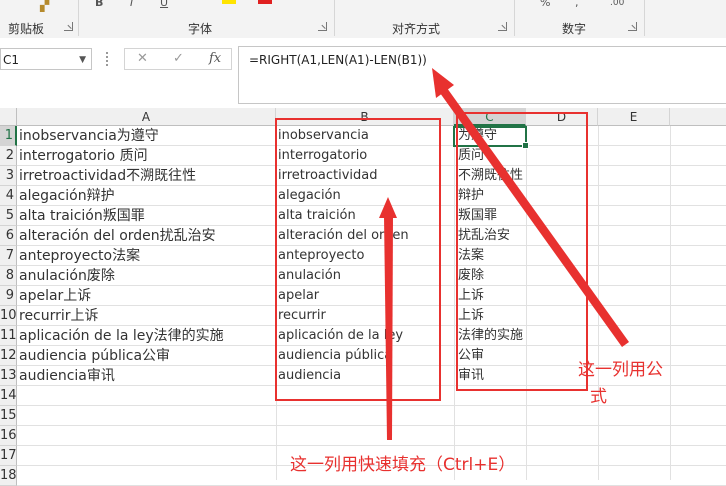  Describe the element at coordinates (617, 4) in the screenshot. I see `decimal-icon: .00` at that location.